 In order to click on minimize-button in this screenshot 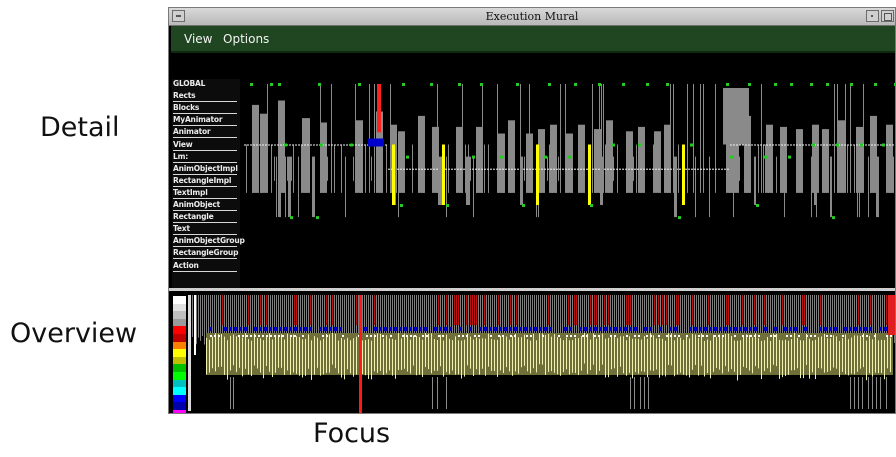, I will do `click(872, 16)`.